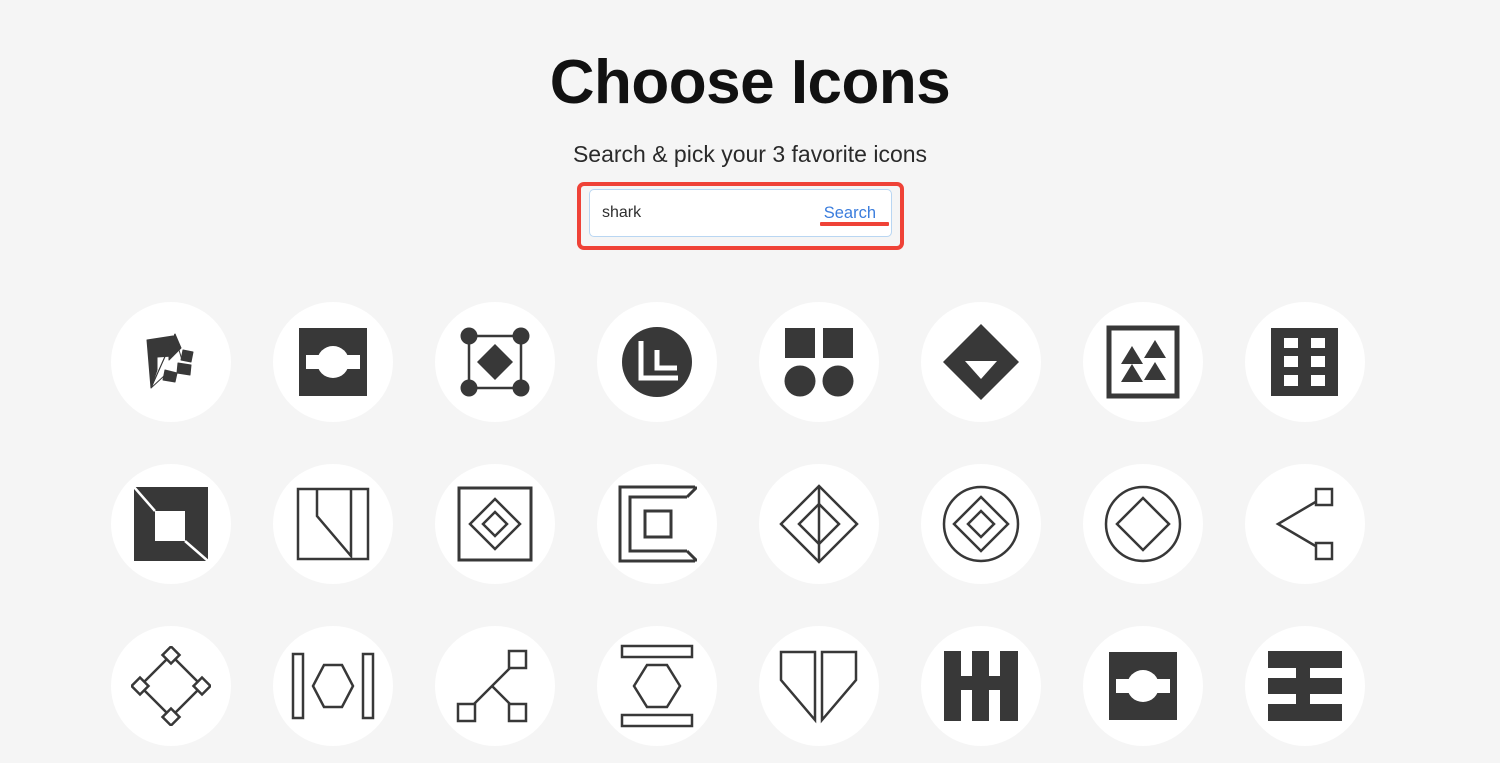 This screenshot has height=763, width=1500. I want to click on triple-horizontal-bars-icon, so click(1305, 686).